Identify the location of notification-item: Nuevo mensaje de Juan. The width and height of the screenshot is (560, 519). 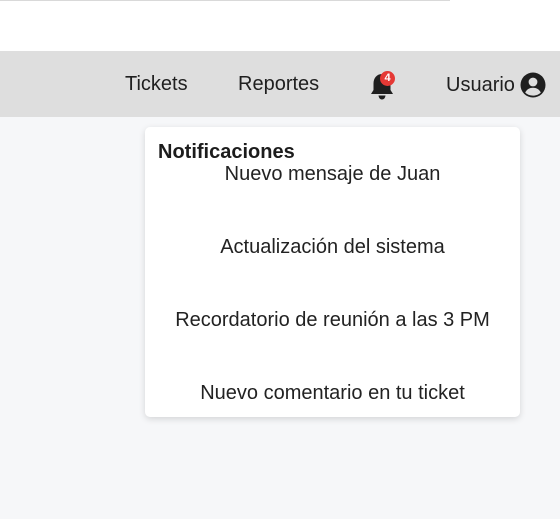
(332, 174).